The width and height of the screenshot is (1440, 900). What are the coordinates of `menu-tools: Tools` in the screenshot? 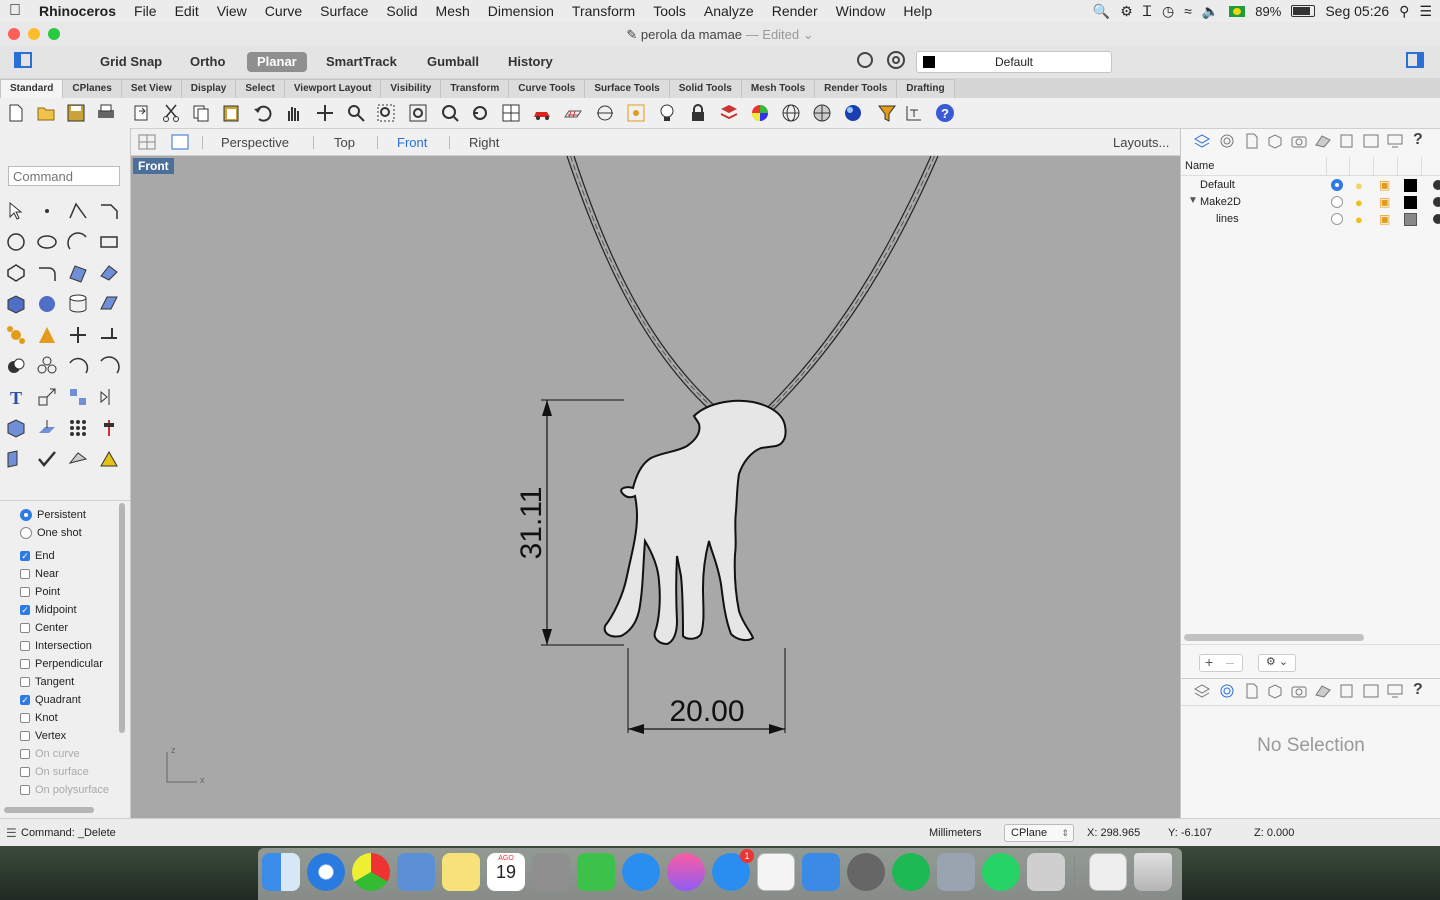 It's located at (669, 11).